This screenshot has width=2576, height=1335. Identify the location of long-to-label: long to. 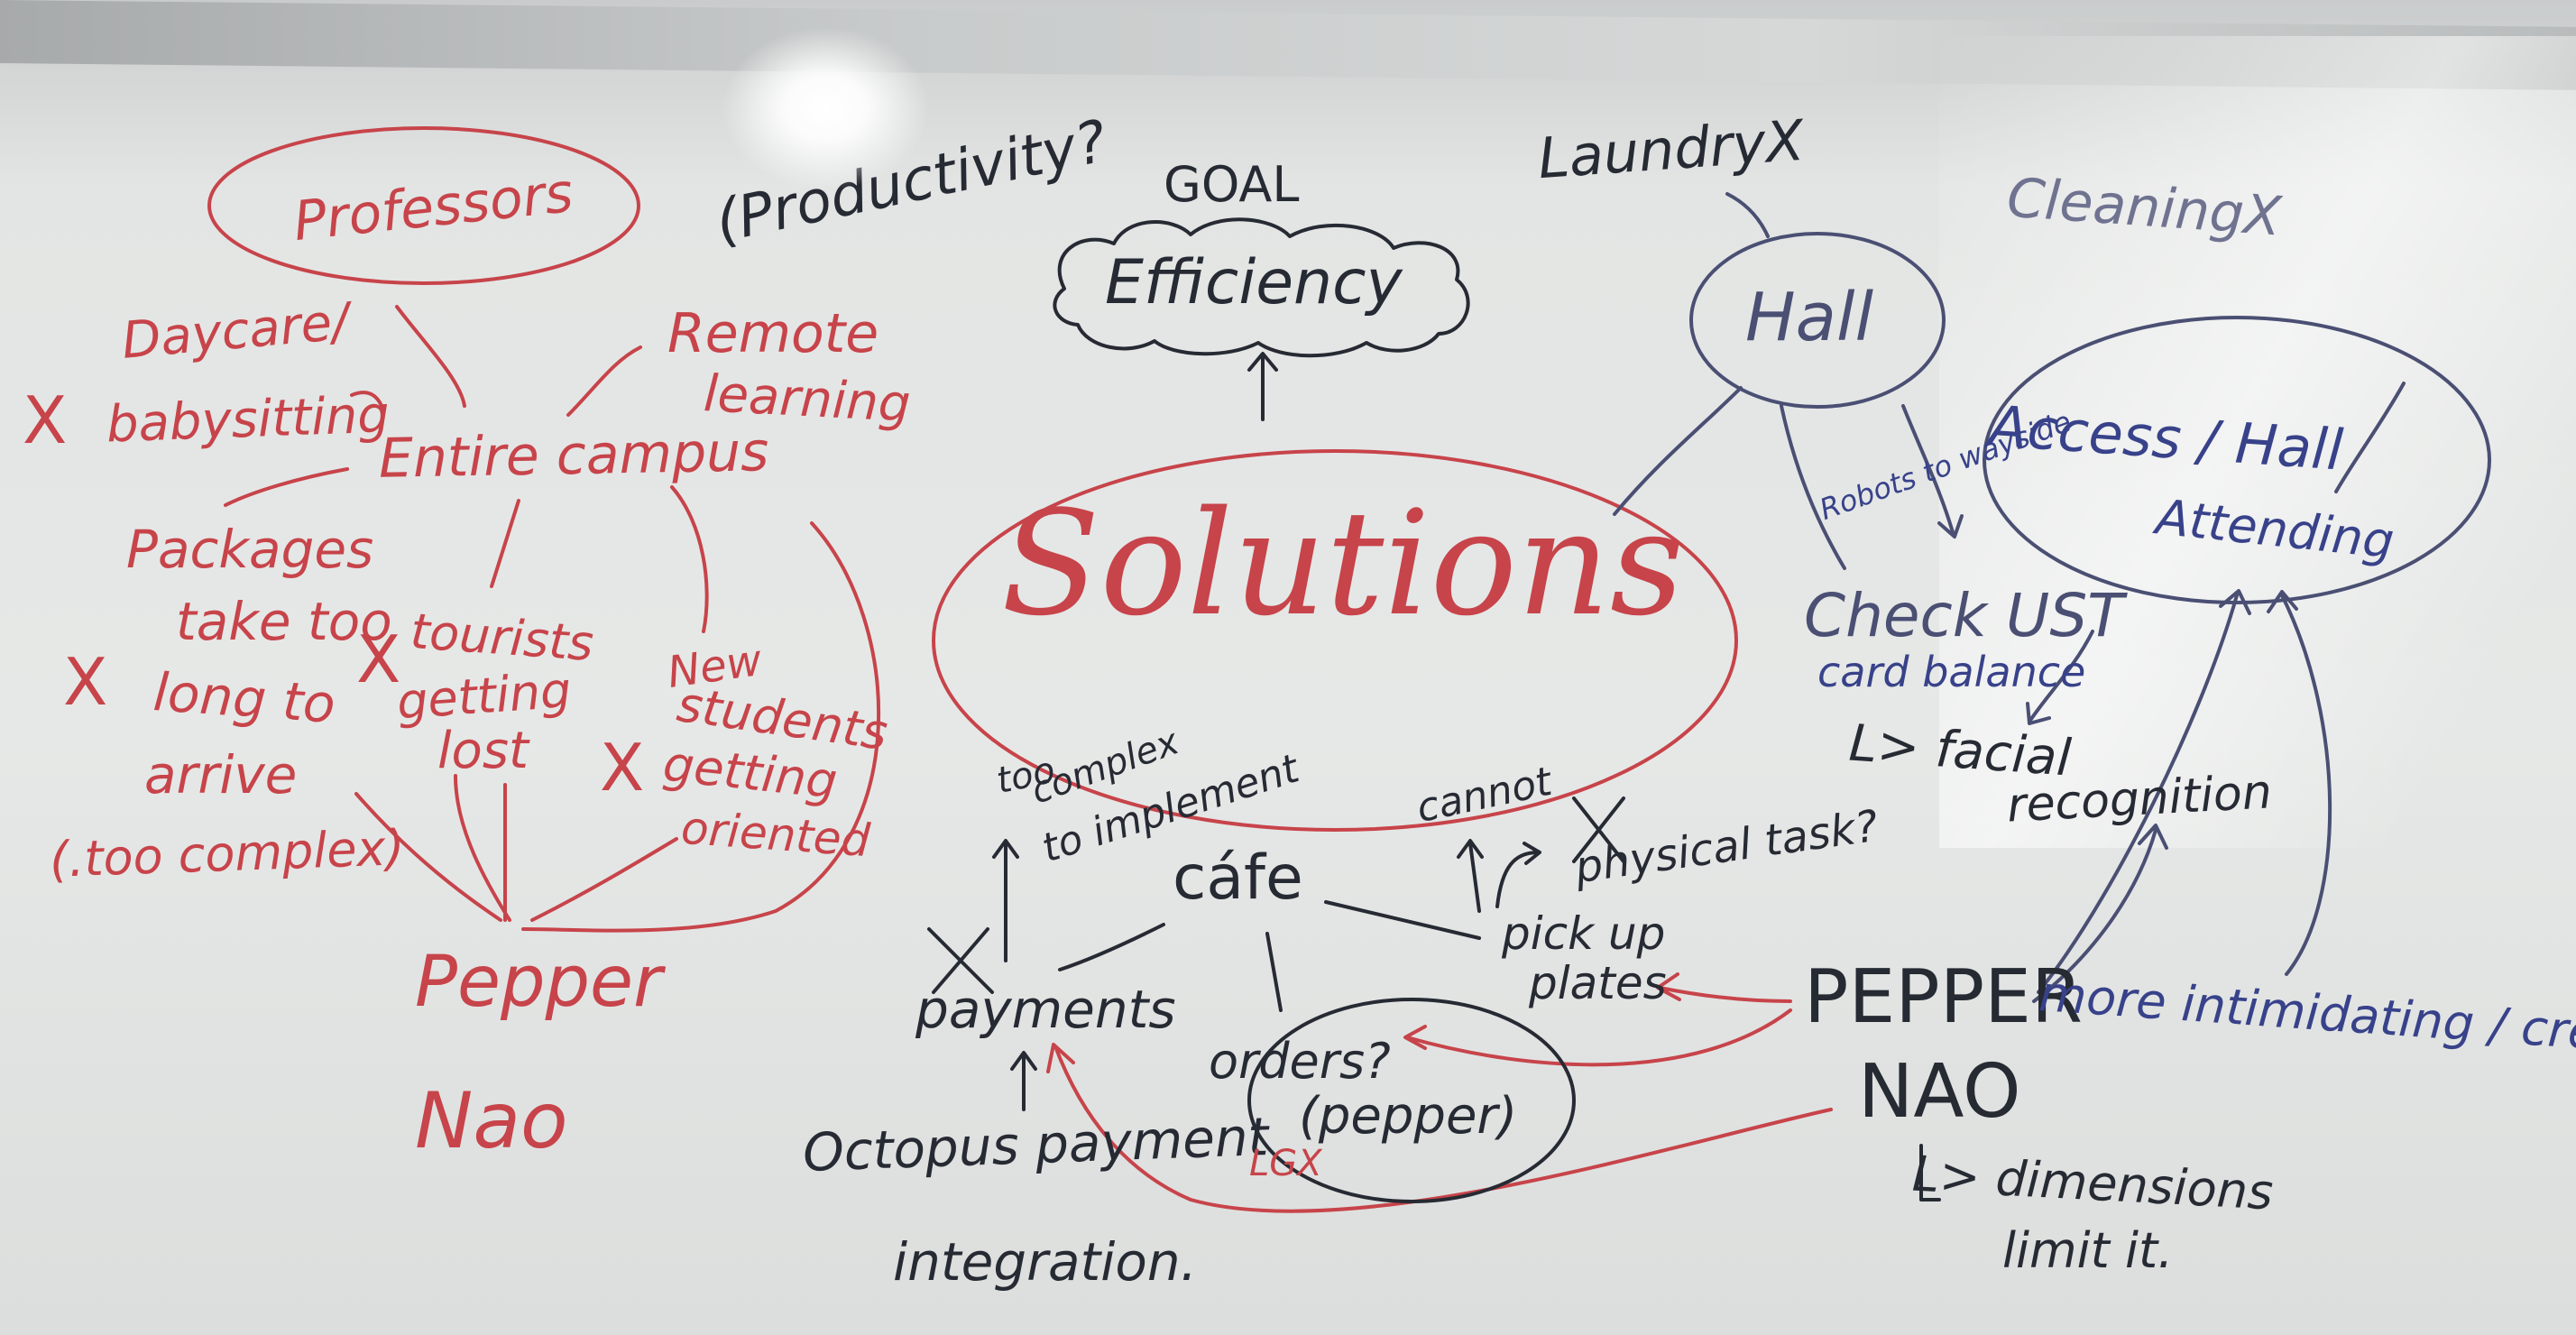
(244, 698).